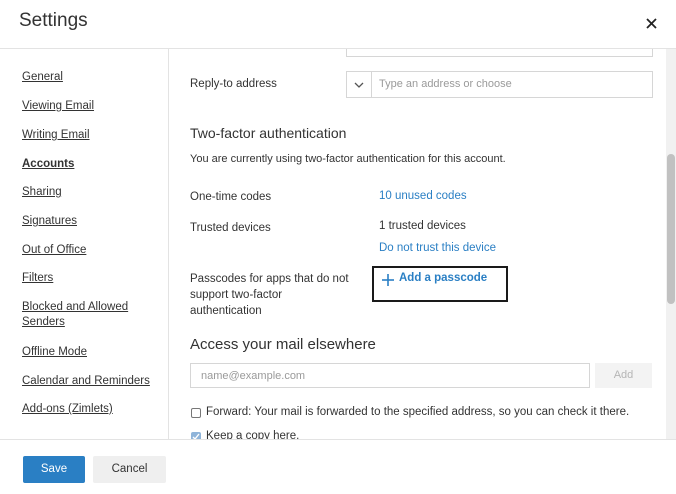 The height and width of the screenshot is (494, 676). I want to click on sidebar-item-sharing: Sharing, so click(92, 192).